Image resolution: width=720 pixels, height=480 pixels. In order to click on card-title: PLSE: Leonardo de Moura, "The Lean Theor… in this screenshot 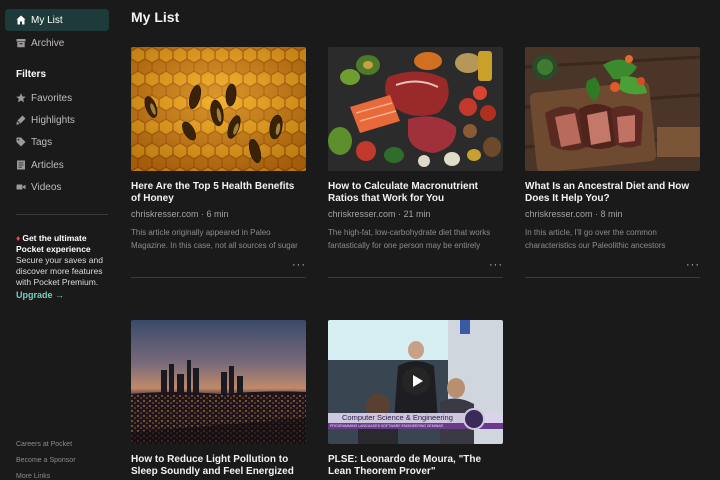, I will do `click(415, 466)`.